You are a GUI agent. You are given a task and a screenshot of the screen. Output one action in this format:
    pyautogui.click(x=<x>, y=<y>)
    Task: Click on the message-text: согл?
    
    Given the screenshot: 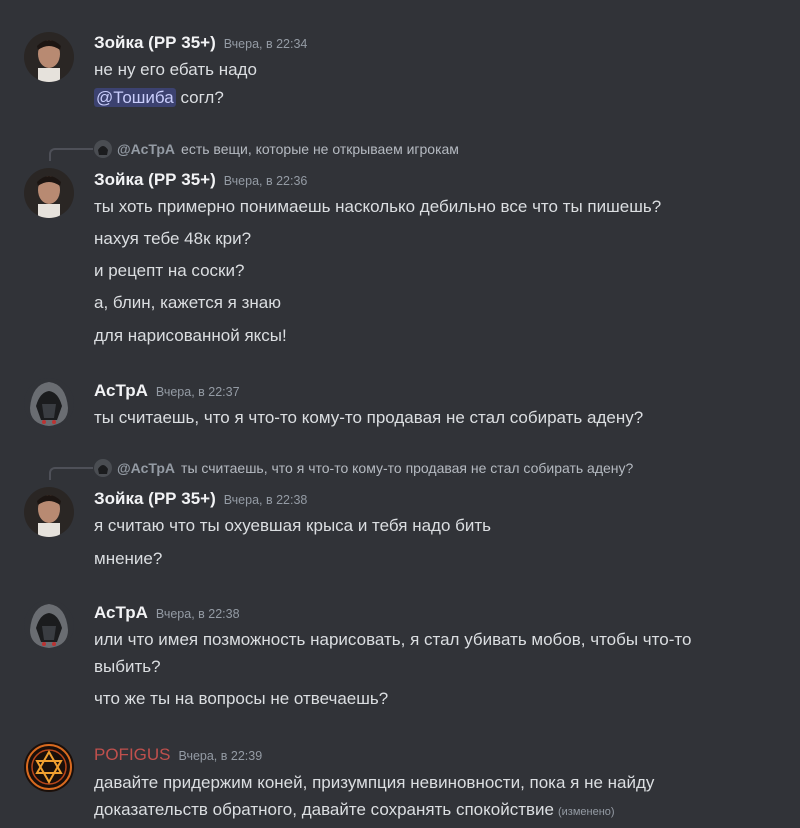 What is the action you would take?
    pyautogui.click(x=202, y=97)
    